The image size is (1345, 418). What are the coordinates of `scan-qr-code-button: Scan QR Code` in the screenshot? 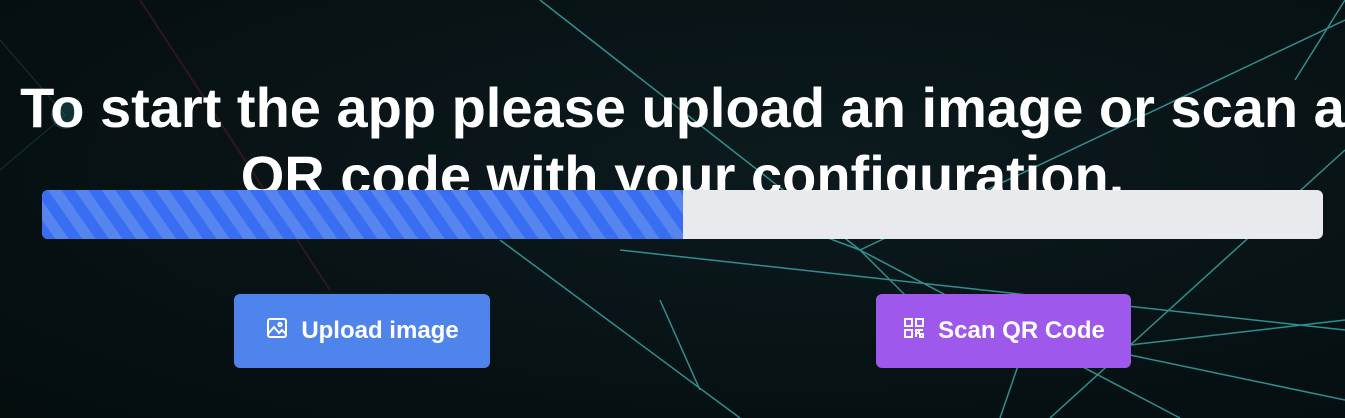 It's located at (1003, 331).